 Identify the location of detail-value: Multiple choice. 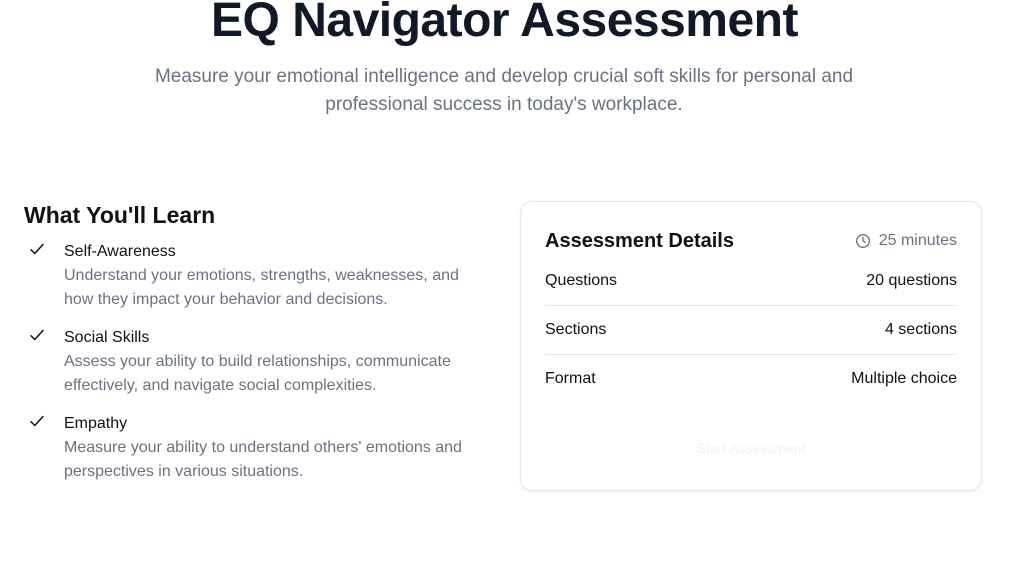
(904, 378).